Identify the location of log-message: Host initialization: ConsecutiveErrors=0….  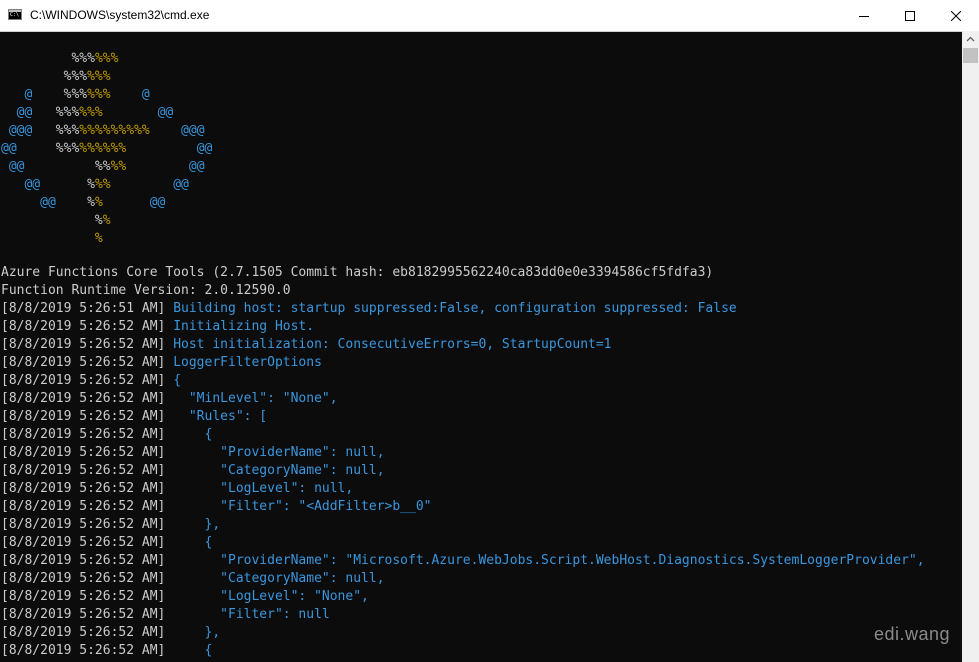
(388, 344).